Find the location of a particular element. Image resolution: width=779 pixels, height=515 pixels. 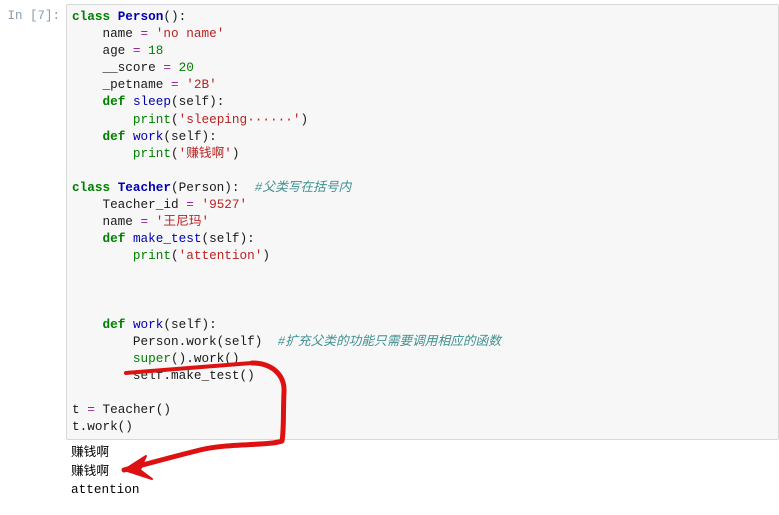

code-token: Teacher() is located at coordinates (137, 410).